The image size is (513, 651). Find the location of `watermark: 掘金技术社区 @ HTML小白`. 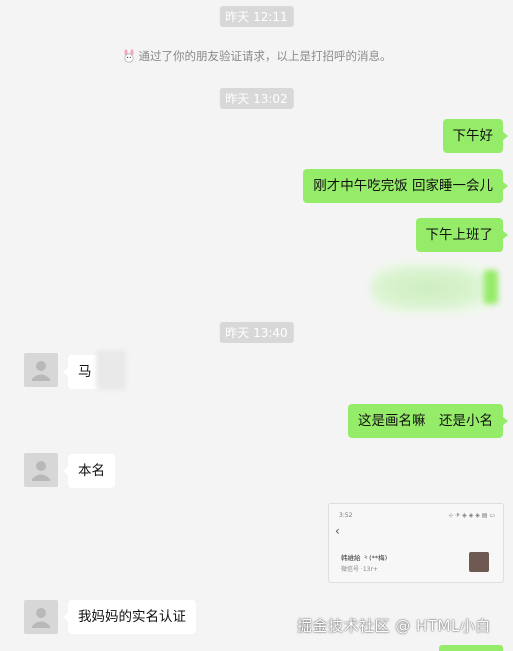

watermark: 掘金技术社区 @ HTML小白 is located at coordinates (394, 626).